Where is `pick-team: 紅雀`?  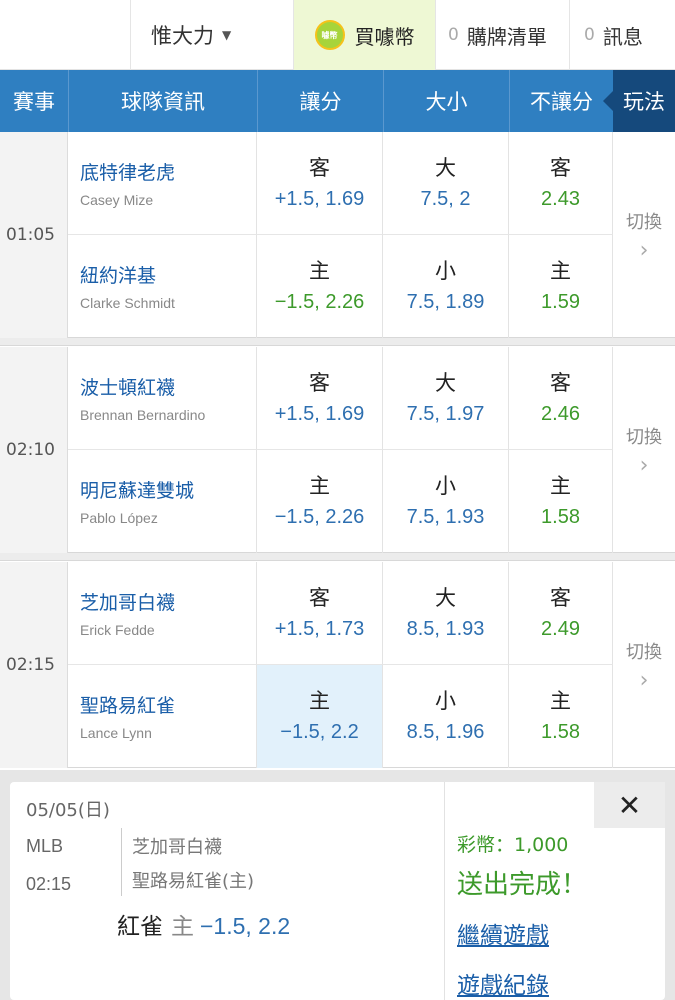 pick-team: 紅雀 is located at coordinates (140, 927).